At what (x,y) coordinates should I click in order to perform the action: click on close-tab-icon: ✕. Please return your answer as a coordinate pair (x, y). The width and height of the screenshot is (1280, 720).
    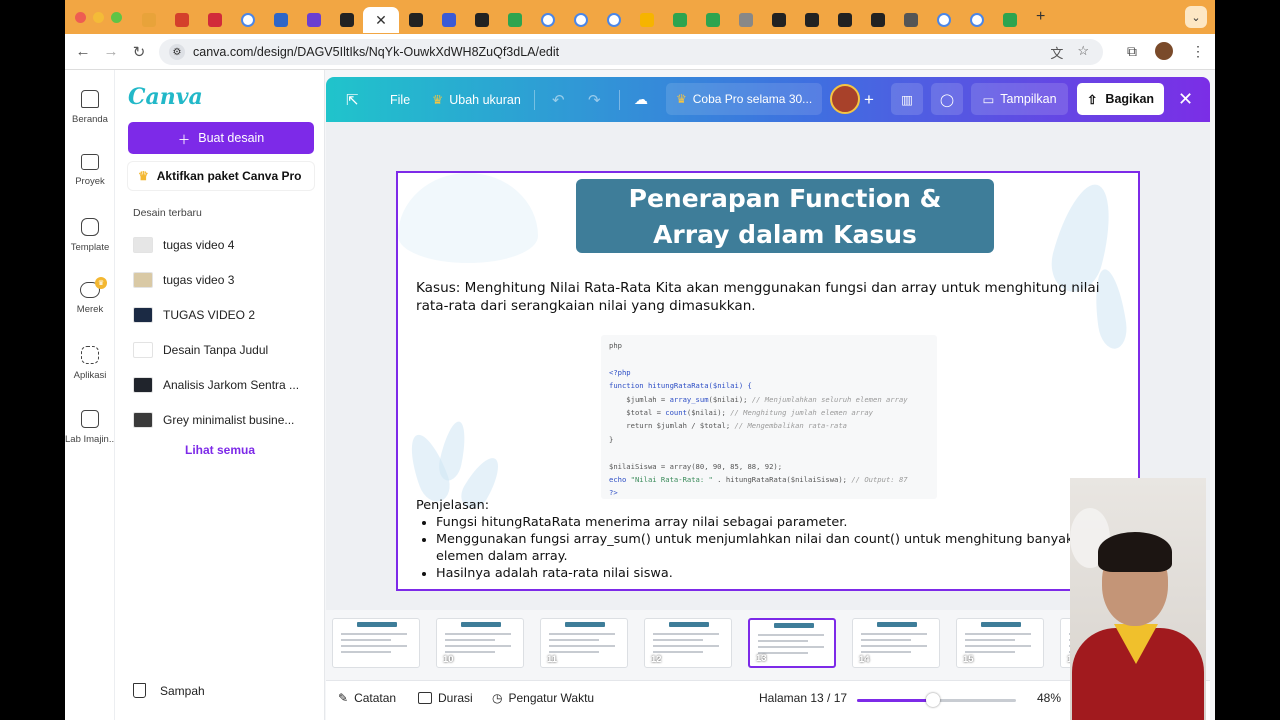
    Looking at the image, I should click on (381, 20).